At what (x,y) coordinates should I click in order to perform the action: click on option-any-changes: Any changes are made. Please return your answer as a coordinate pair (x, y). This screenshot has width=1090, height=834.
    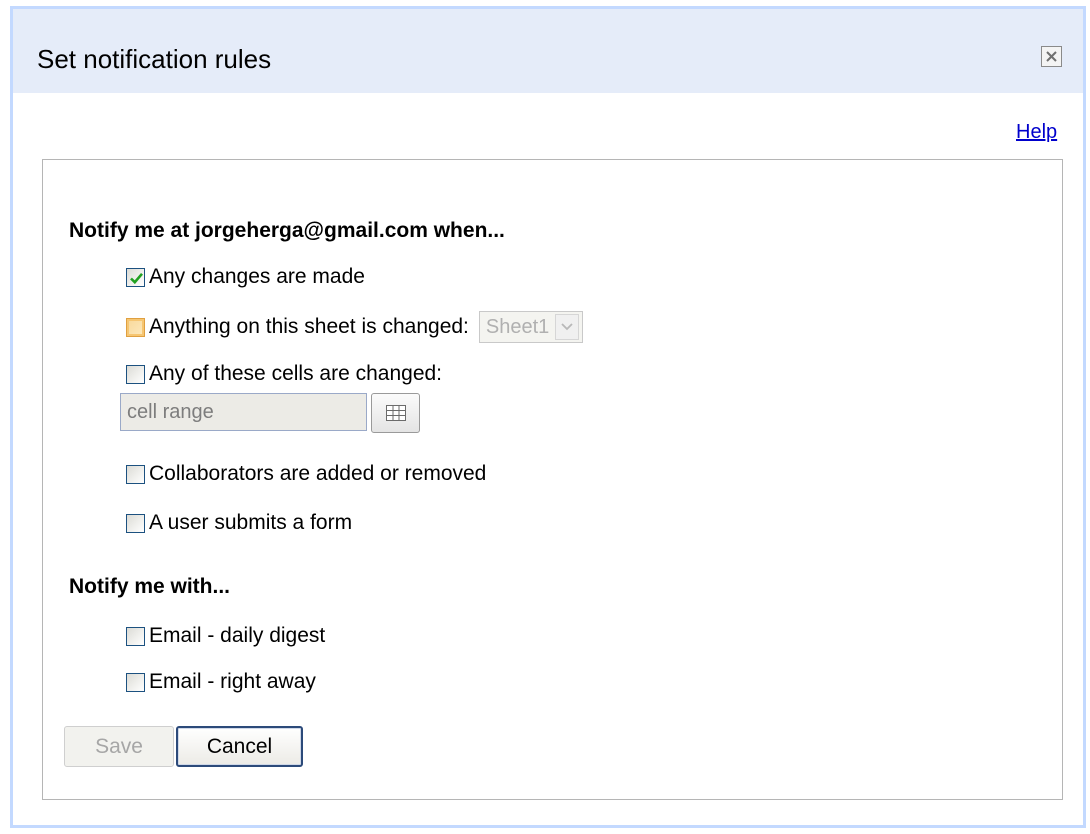
    Looking at the image, I should click on (245, 277).